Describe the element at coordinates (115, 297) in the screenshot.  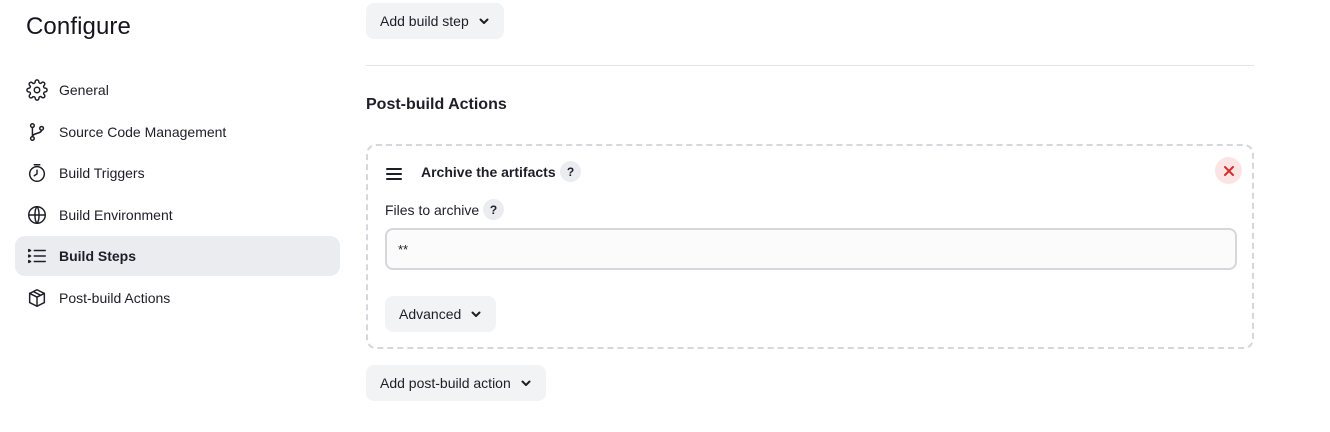
I see `sidebar-item-label: Post-build Actions` at that location.